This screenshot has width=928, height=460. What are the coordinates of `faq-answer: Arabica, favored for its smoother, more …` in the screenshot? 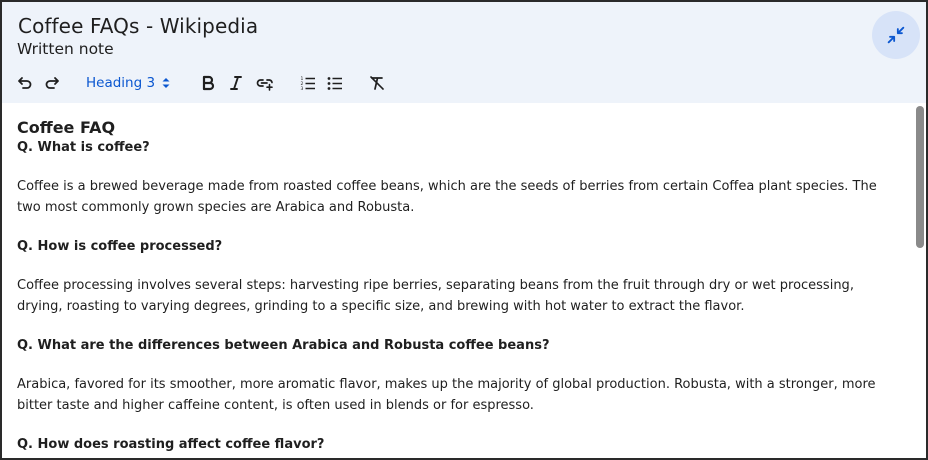 It's located at (446, 395).